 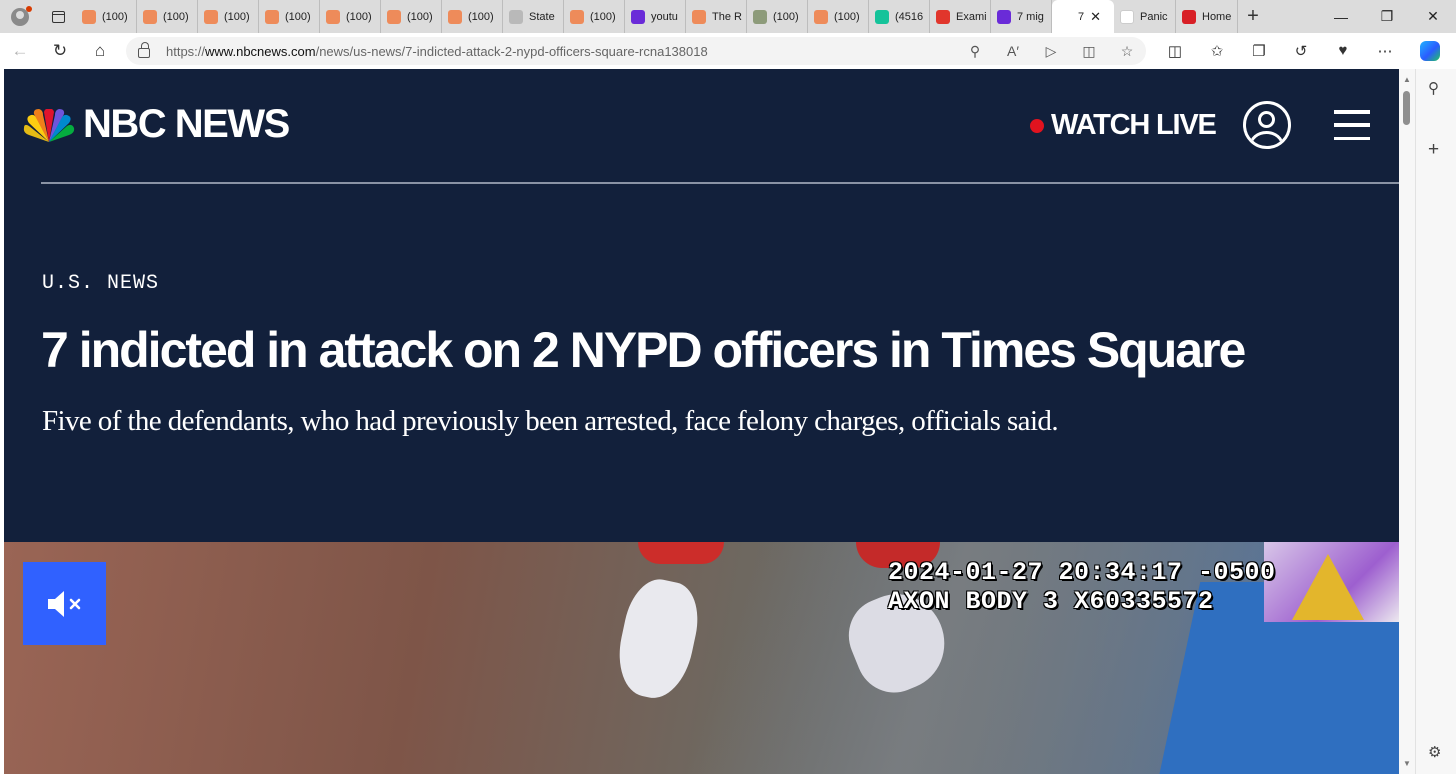 I want to click on browser-tab-label: 7, so click(x=1081, y=16).